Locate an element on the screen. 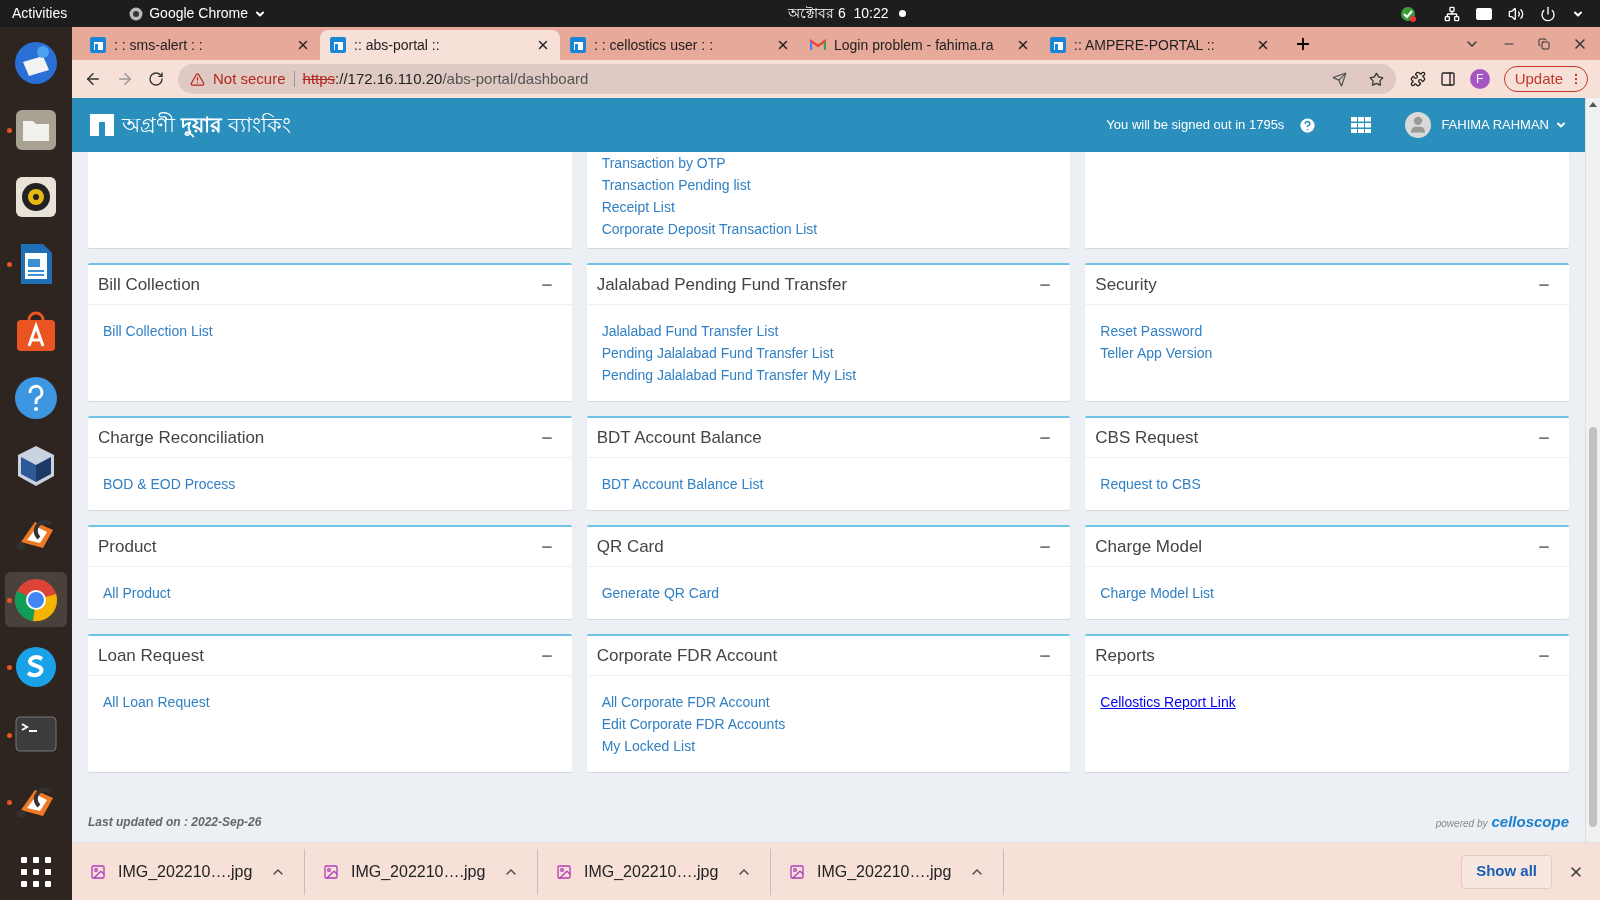 The width and height of the screenshot is (1600, 900). panel-link: Teller App Version is located at coordinates (1156, 353).